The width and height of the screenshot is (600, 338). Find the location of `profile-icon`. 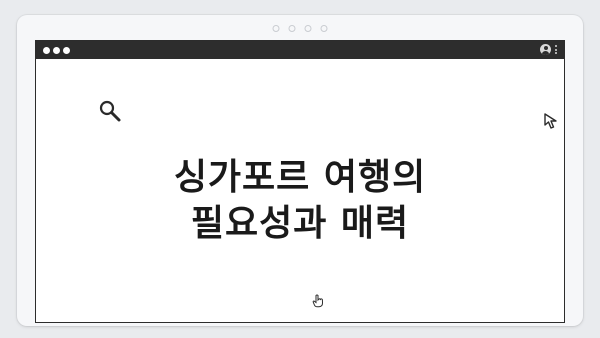

profile-icon is located at coordinates (545, 49).